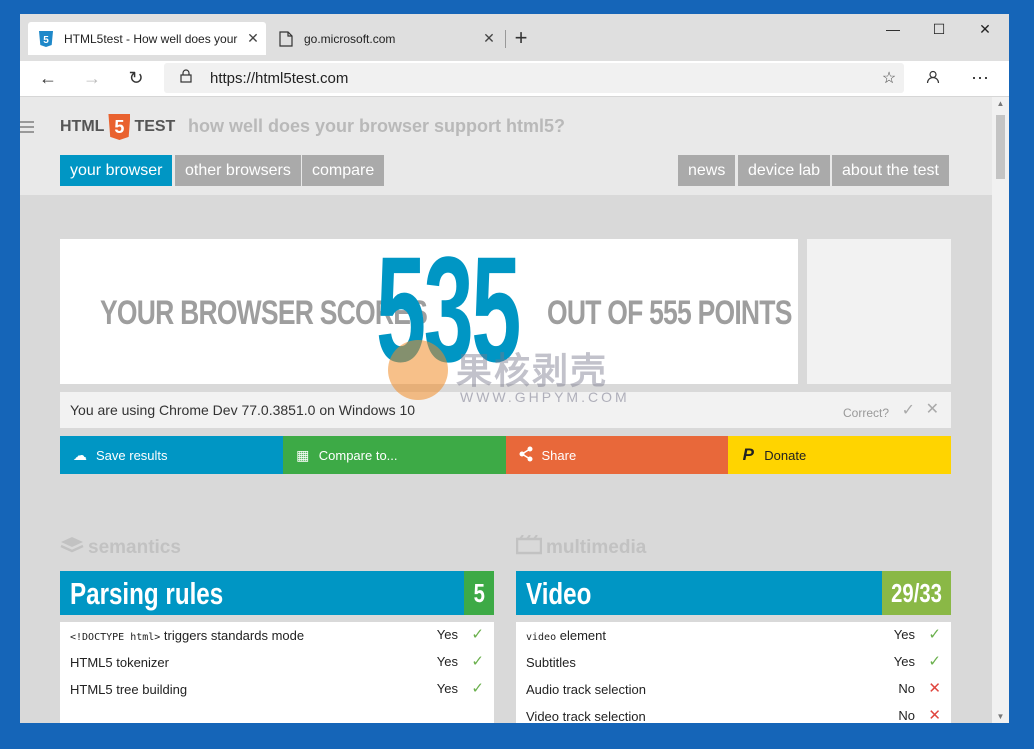 This screenshot has height=749, width=1034. I want to click on page-favicon-icon, so click(286, 38).